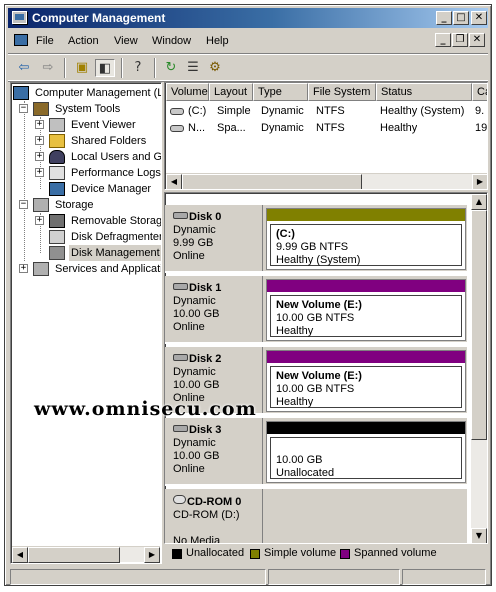 The width and height of the screenshot is (496, 592). I want to click on disk-name: Disk 1, so click(205, 288).